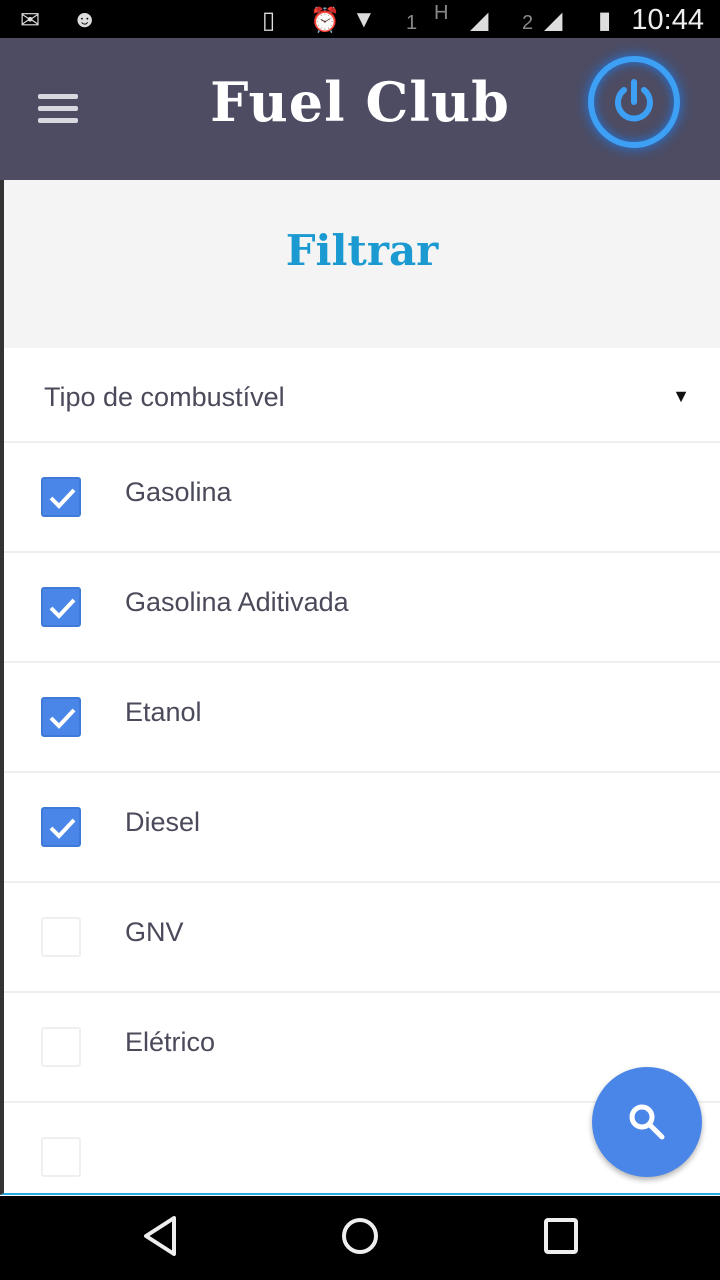 The width and height of the screenshot is (720, 1280). Describe the element at coordinates (362, 498) in the screenshot. I see `fuel-option-row: Gasolina` at that location.